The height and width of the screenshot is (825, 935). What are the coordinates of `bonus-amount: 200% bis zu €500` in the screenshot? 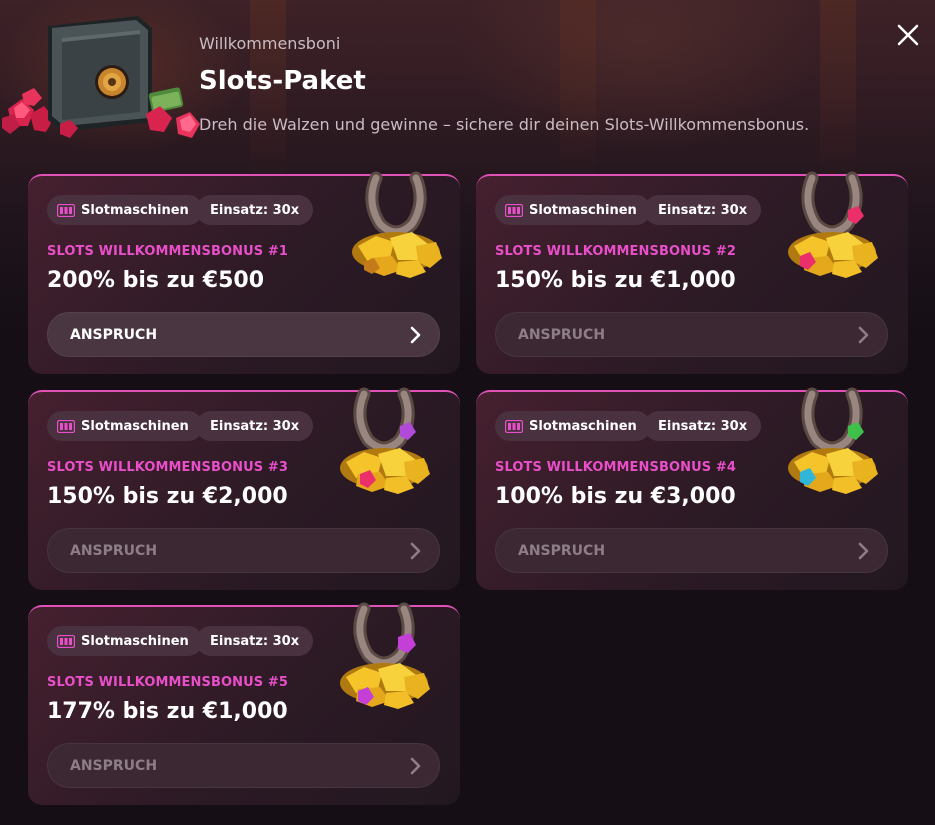 It's located at (156, 280).